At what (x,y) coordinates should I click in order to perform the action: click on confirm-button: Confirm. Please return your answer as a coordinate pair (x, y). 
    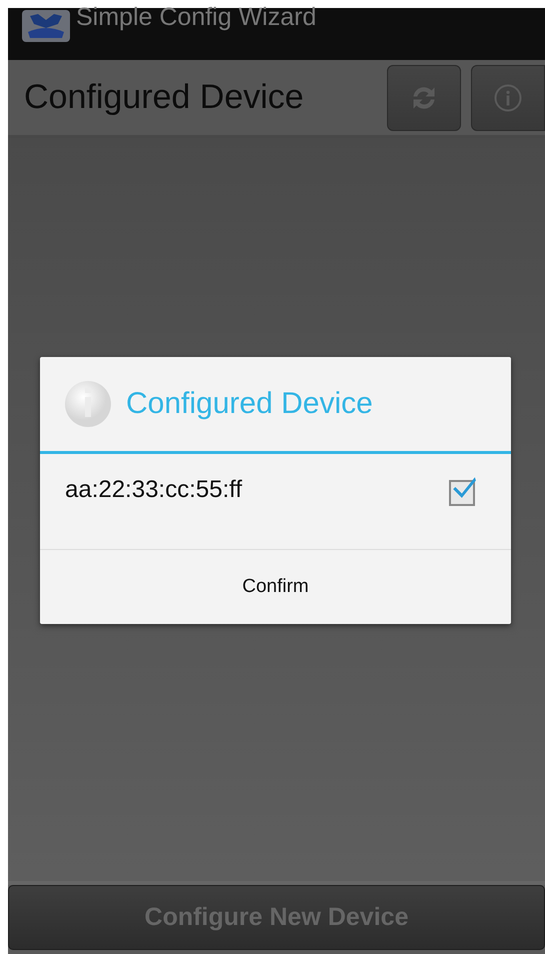
    Looking at the image, I should click on (275, 587).